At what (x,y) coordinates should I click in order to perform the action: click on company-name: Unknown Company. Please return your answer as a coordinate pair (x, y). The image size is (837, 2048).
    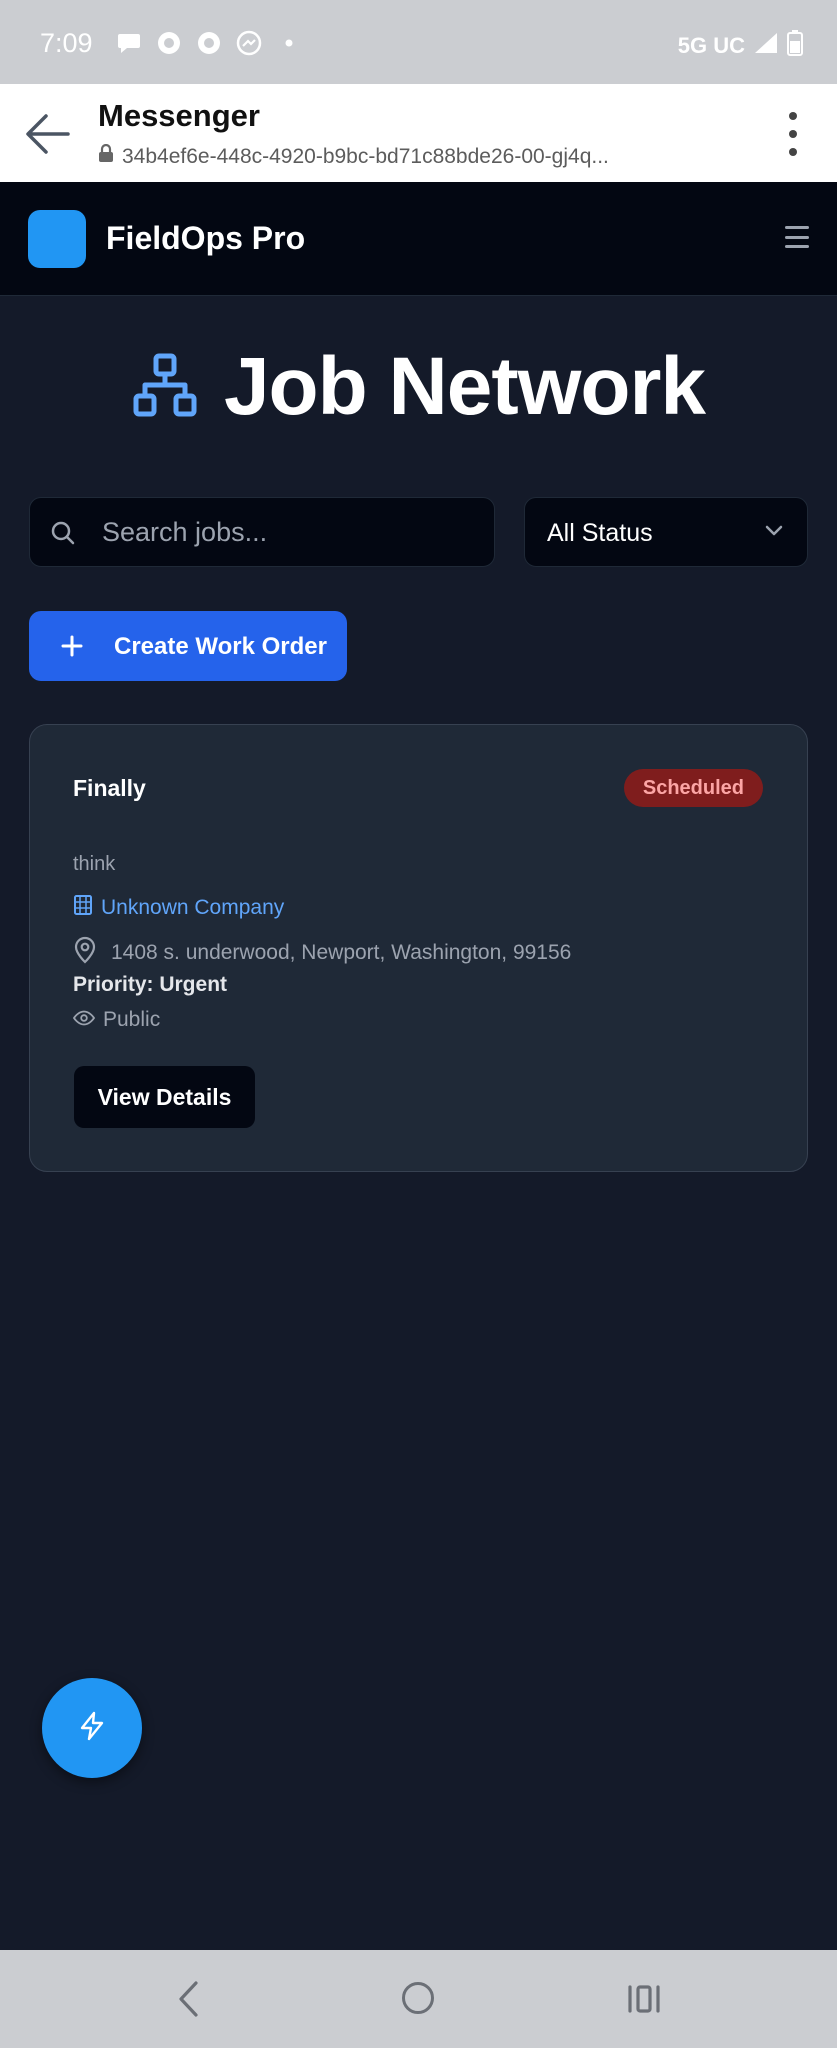
    Looking at the image, I should click on (193, 907).